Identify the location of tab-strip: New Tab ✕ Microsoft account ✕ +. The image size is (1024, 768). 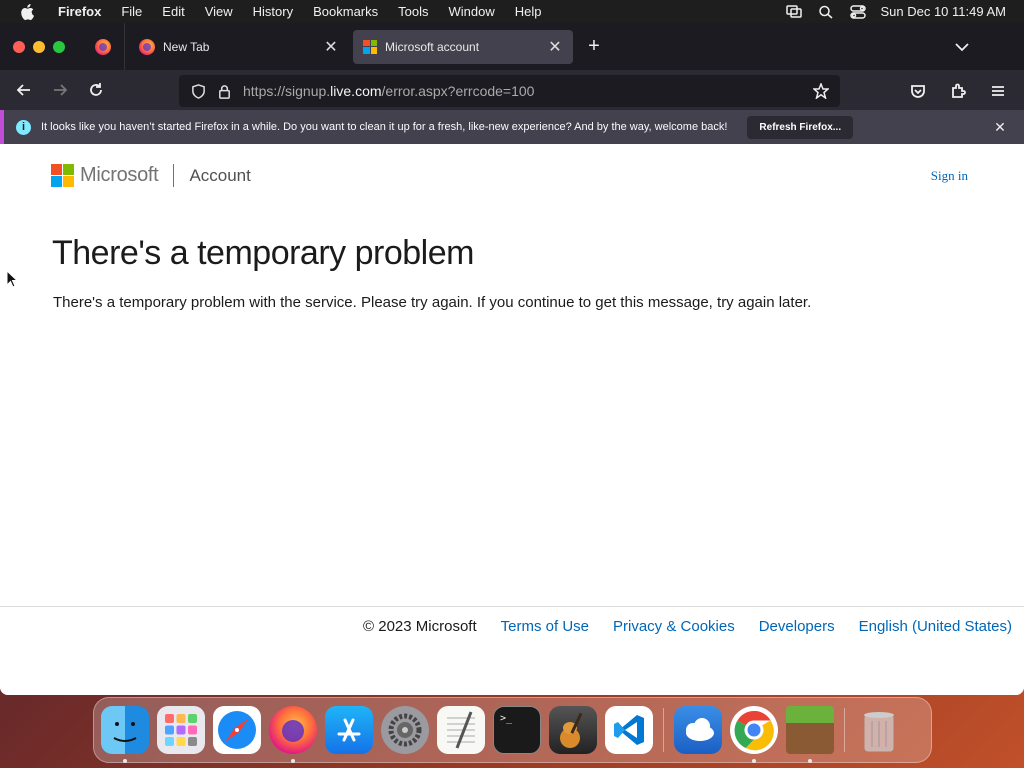
(512, 46).